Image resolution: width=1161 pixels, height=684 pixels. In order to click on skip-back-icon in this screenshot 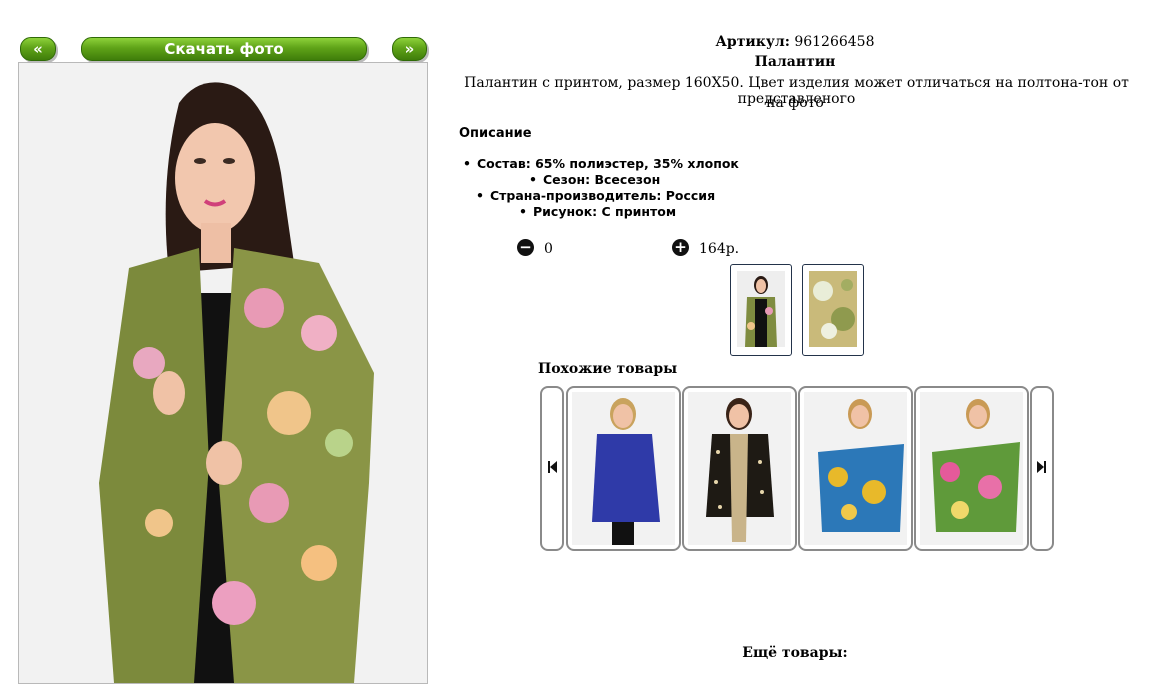, I will do `click(552, 467)`.